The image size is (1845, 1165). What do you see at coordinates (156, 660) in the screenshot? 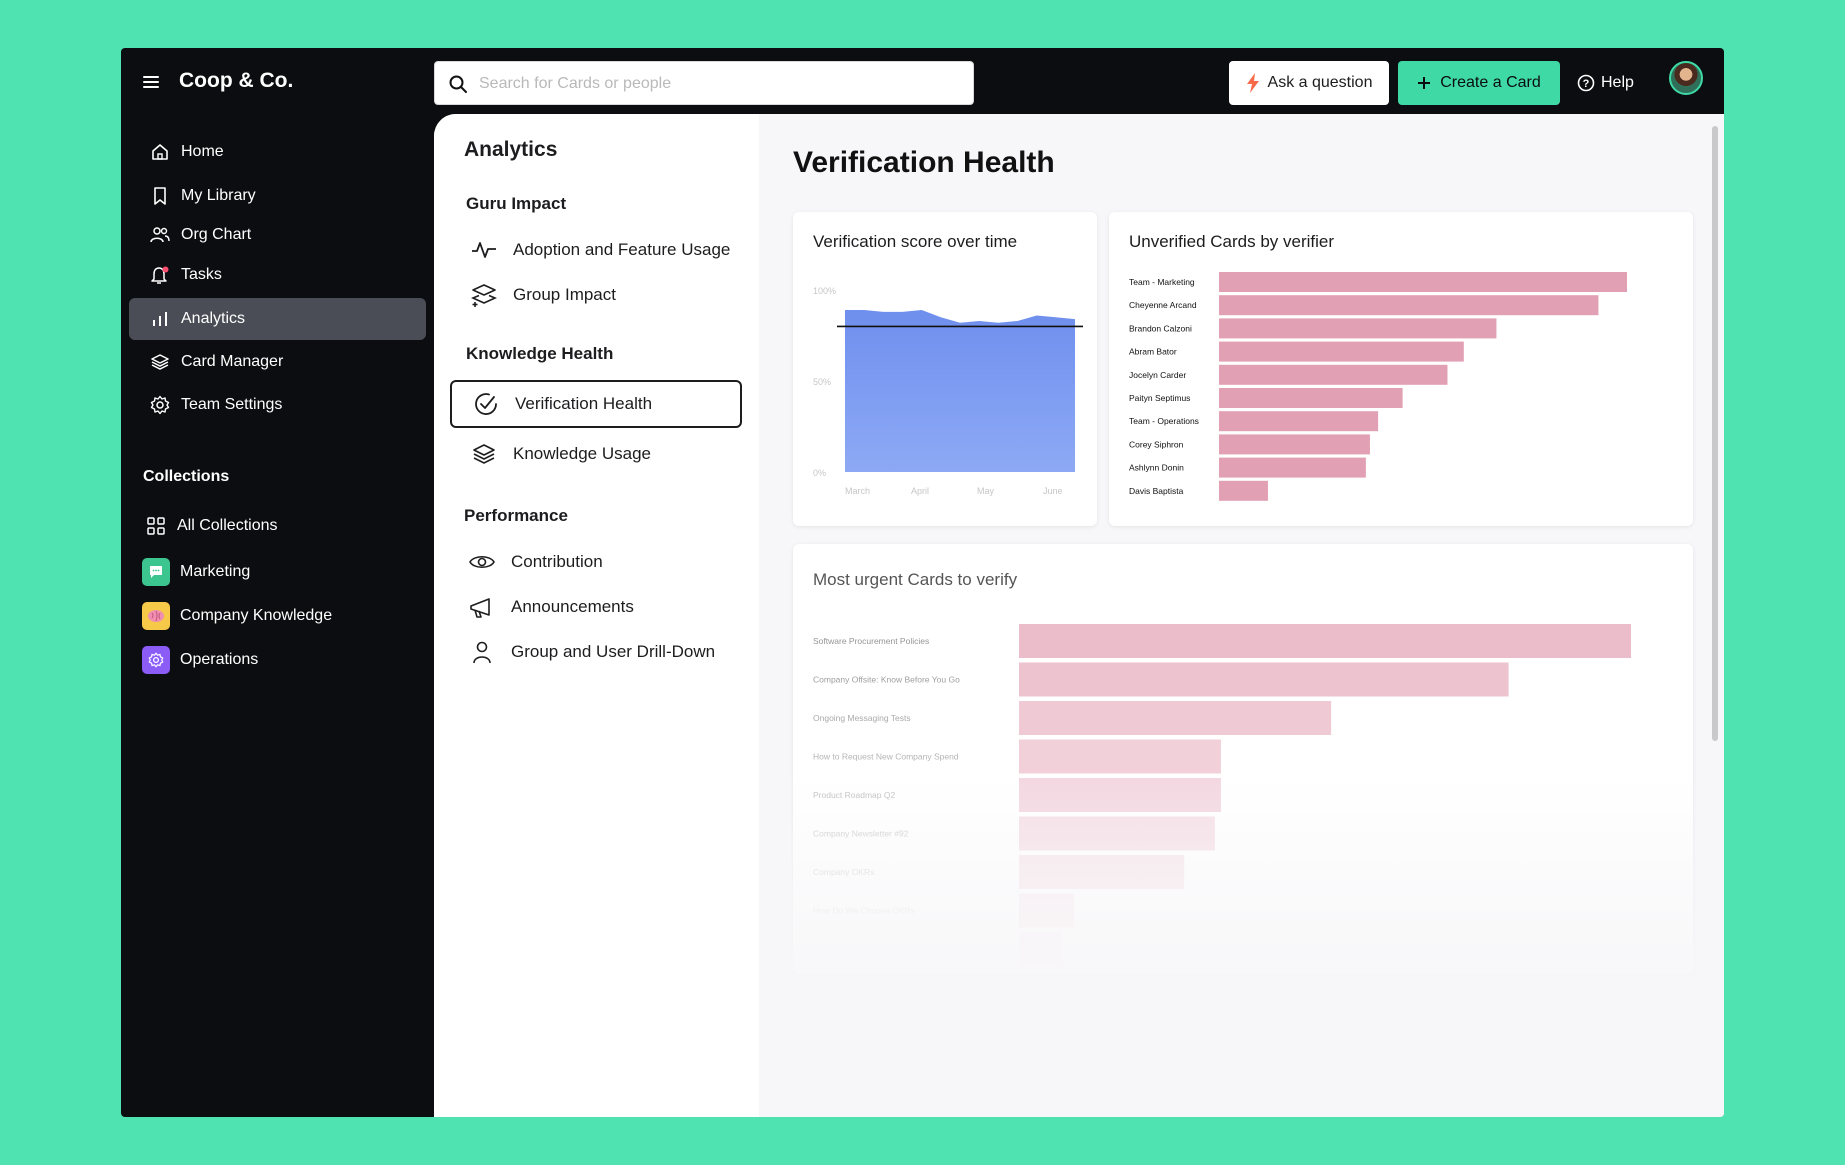
I see `gear-icon` at bounding box center [156, 660].